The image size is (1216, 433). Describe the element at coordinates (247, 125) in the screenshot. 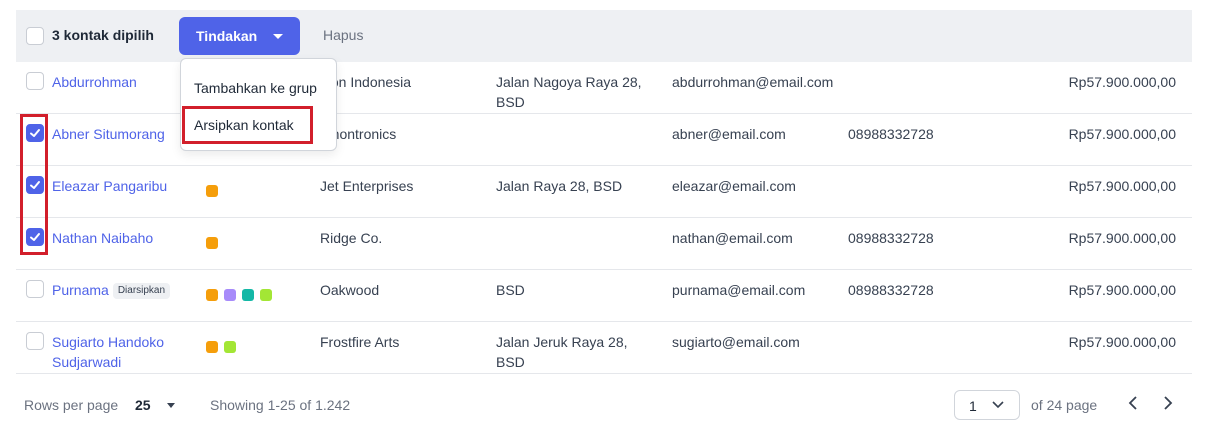

I see `highlight-archive-box` at that location.